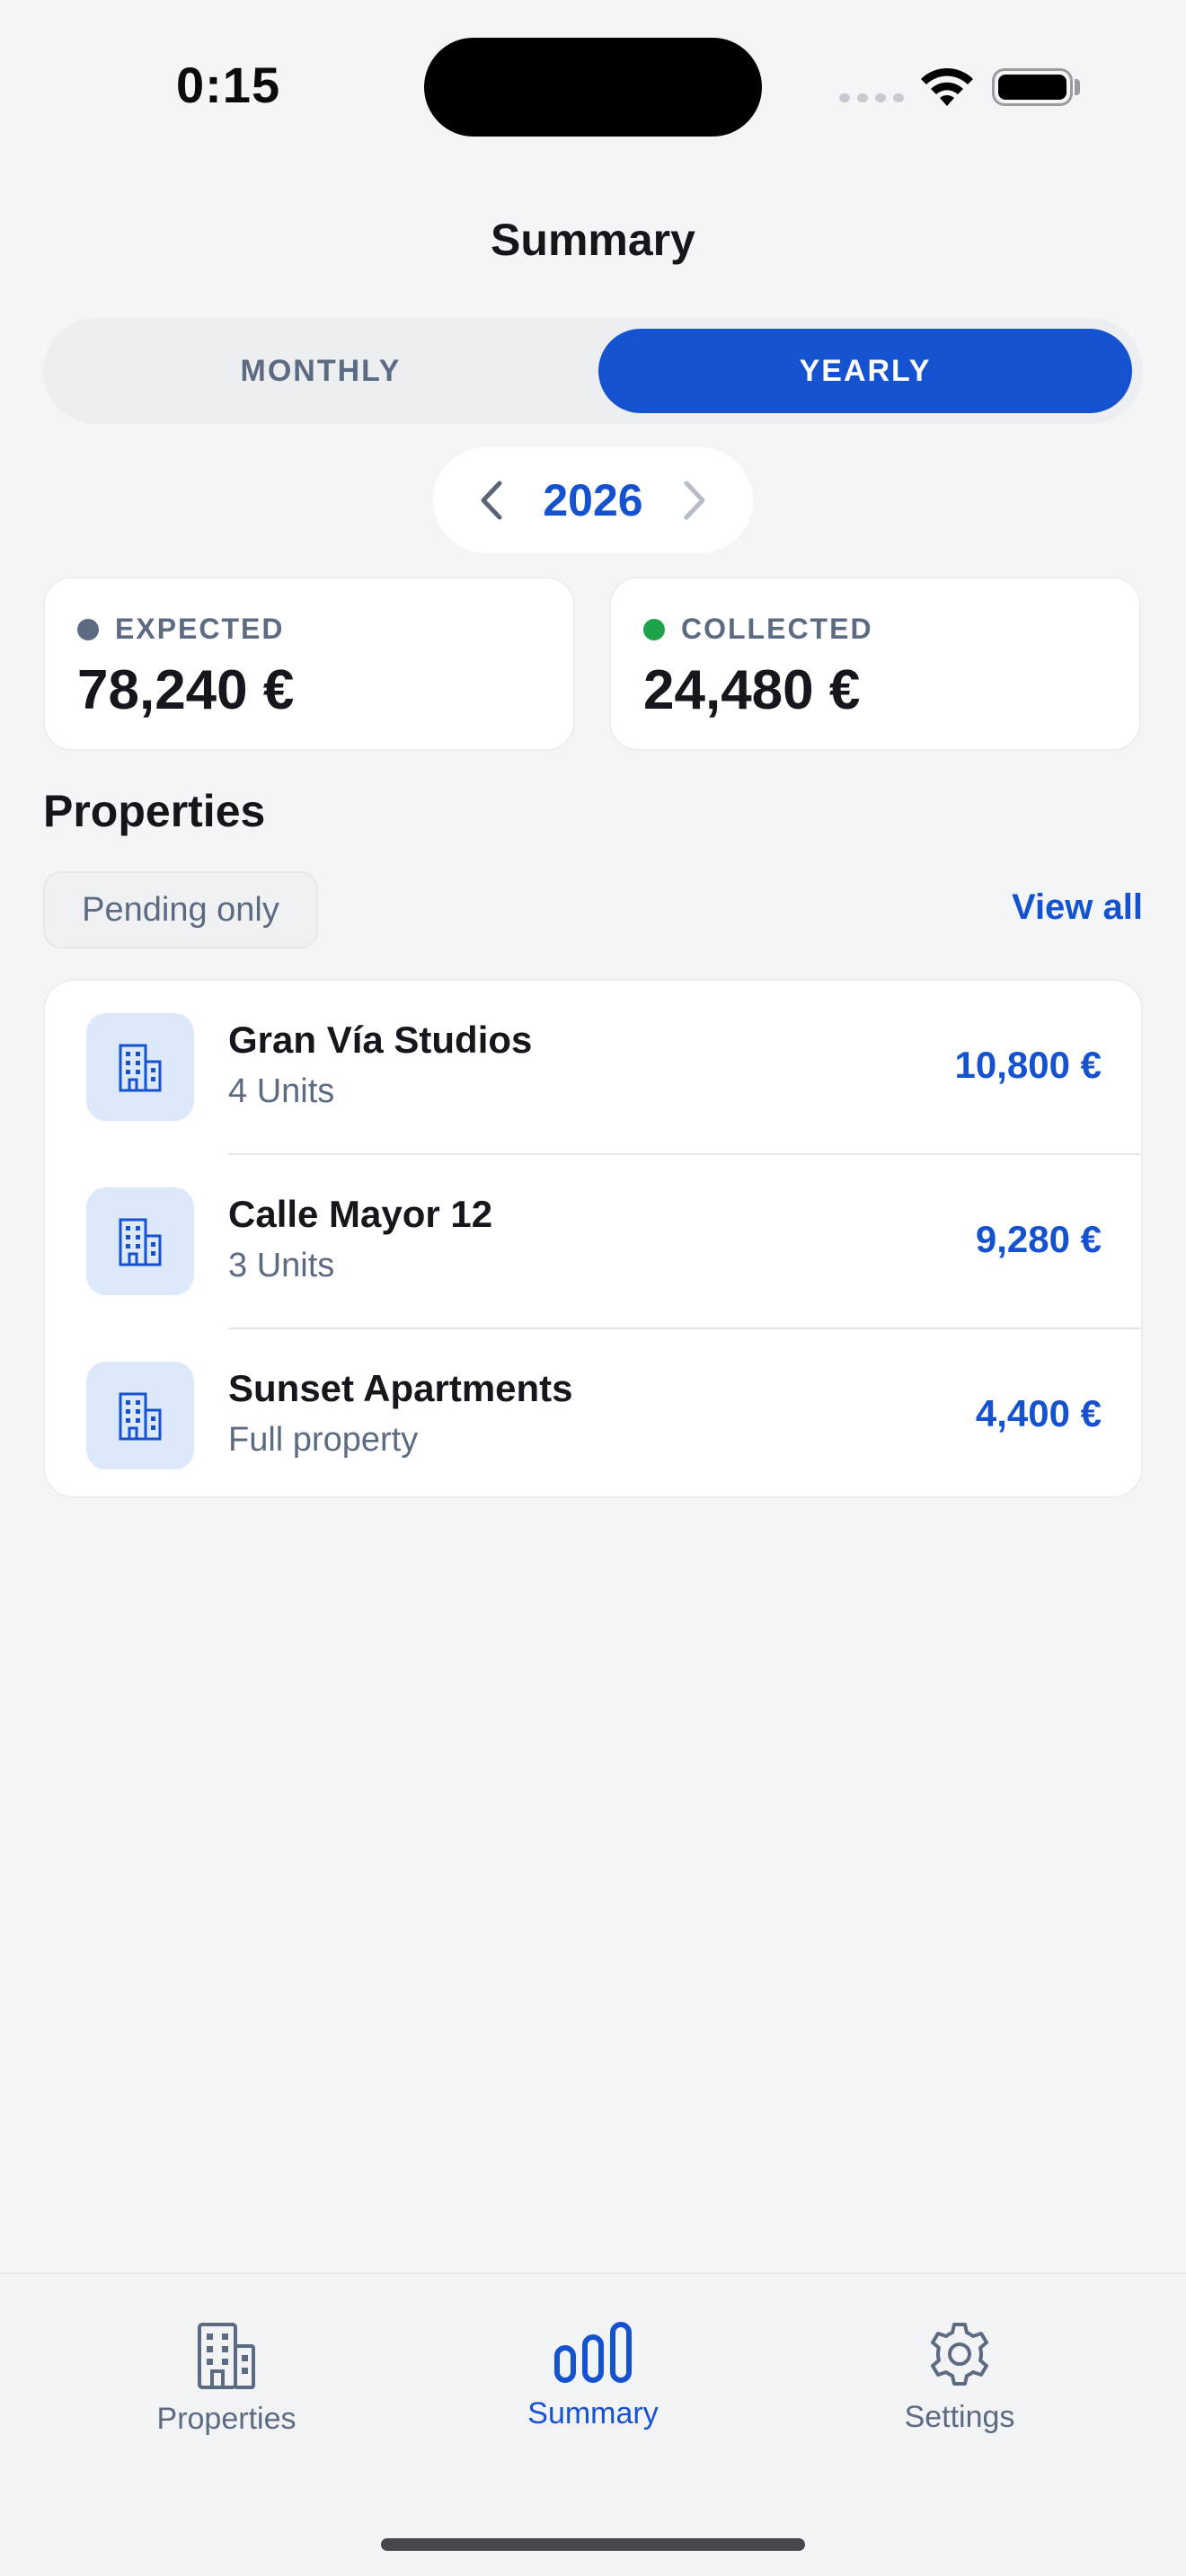 This screenshot has width=1186, height=2576. I want to click on tab-settings: Settings, so click(959, 2377).